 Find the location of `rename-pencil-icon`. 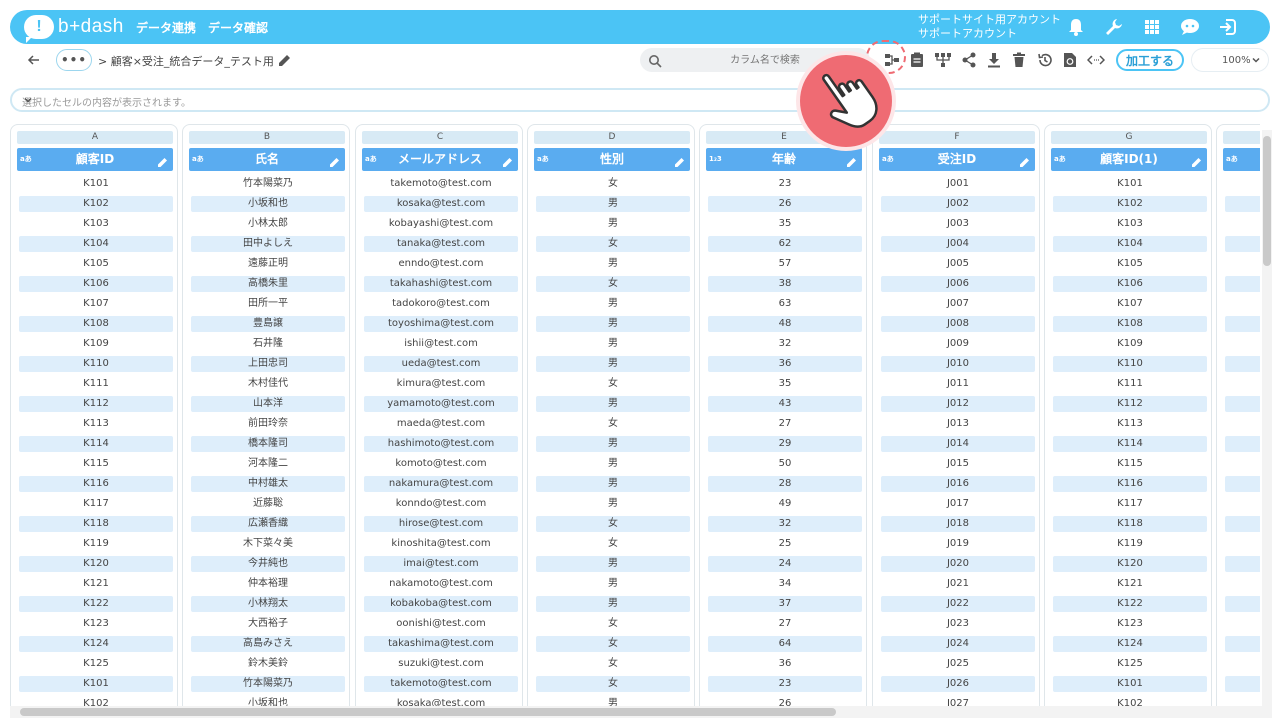

rename-pencil-icon is located at coordinates (286, 60).